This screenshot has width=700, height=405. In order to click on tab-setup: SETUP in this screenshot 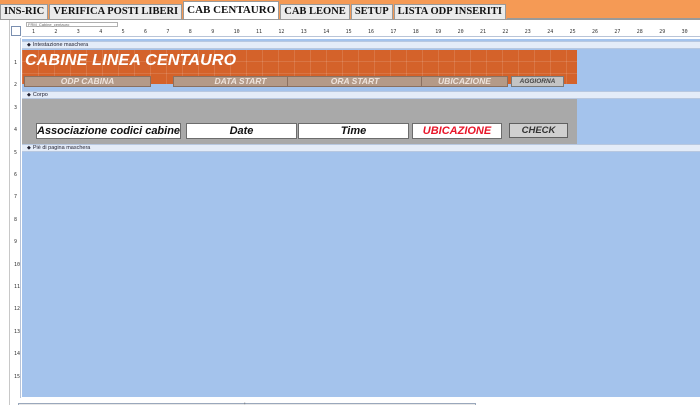, I will do `click(371, 11)`.